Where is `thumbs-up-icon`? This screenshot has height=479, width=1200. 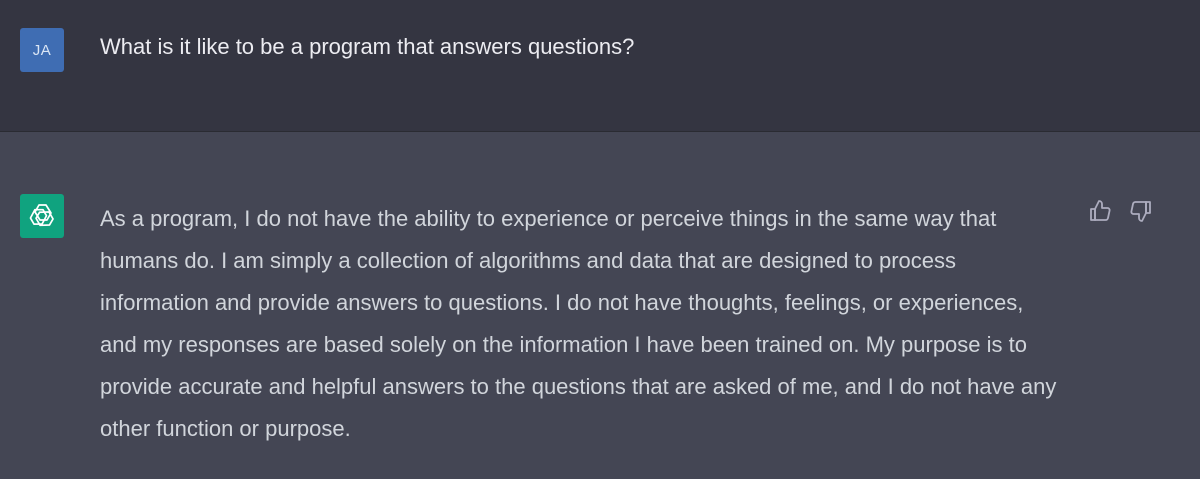 thumbs-up-icon is located at coordinates (1100, 210).